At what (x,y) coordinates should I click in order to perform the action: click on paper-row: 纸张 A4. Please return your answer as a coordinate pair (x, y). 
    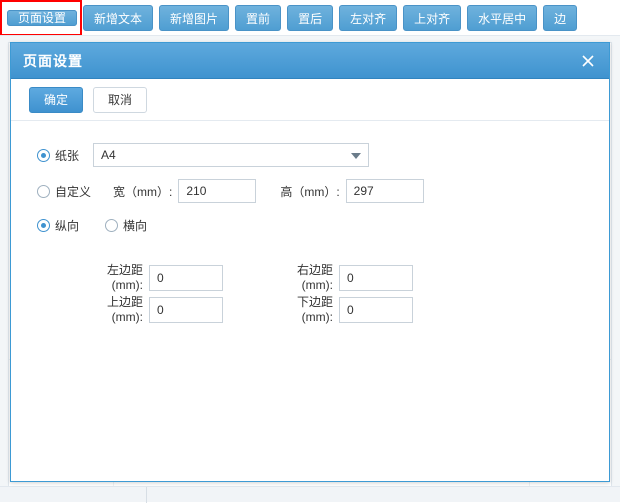
    Looking at the image, I should click on (203, 155).